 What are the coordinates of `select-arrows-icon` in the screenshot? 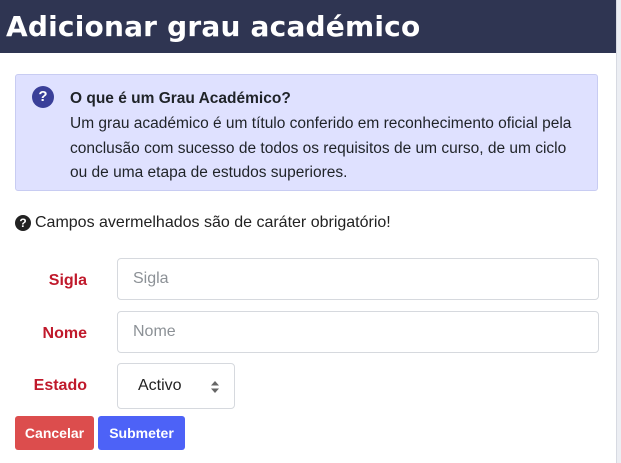 It's located at (215, 387).